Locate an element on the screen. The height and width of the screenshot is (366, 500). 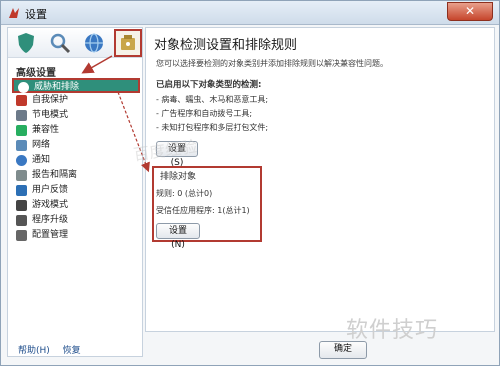
list-item: - 广告程序和自动拨号工具; is located at coordinates (204, 113).